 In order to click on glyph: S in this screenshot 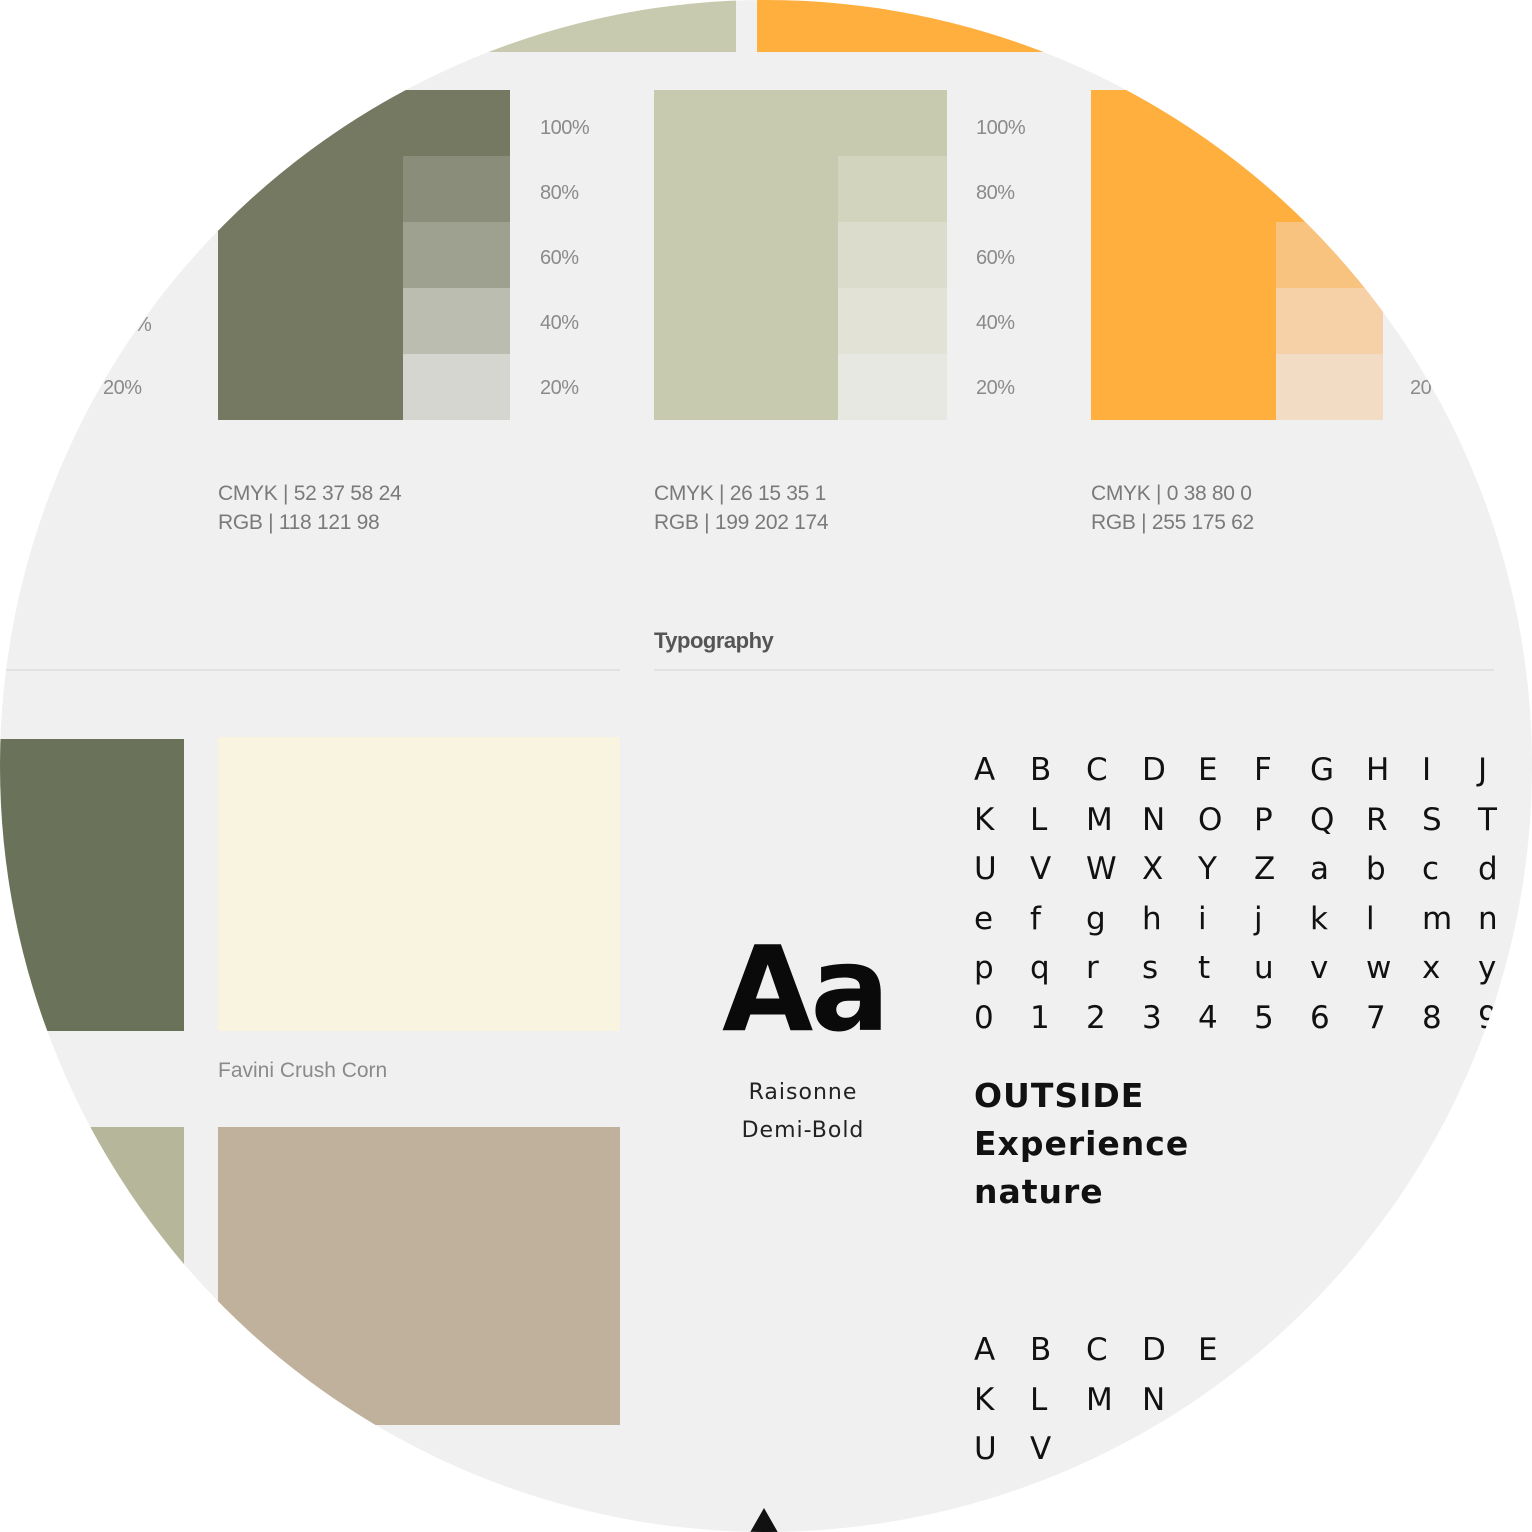, I will do `click(1432, 819)`.